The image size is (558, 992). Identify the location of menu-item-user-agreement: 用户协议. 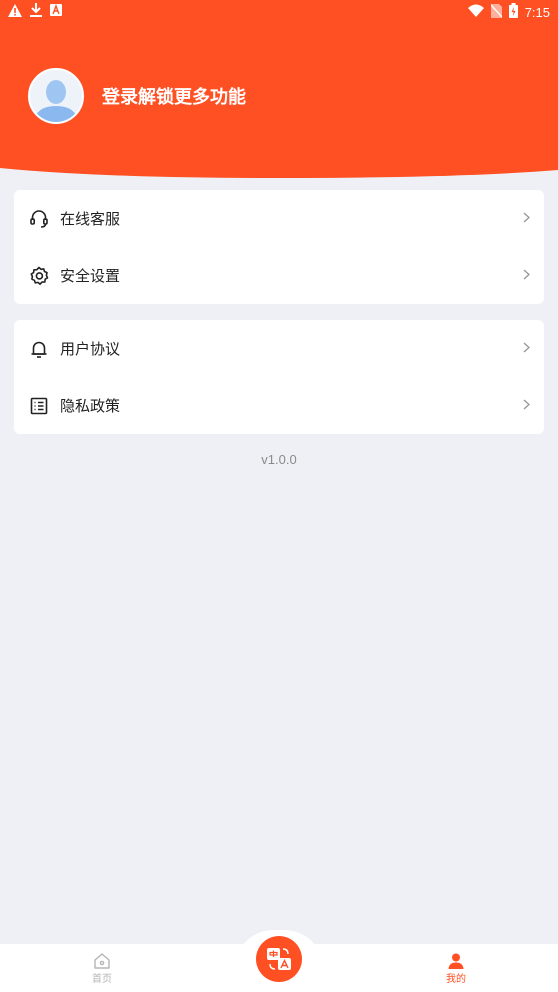
(279, 348).